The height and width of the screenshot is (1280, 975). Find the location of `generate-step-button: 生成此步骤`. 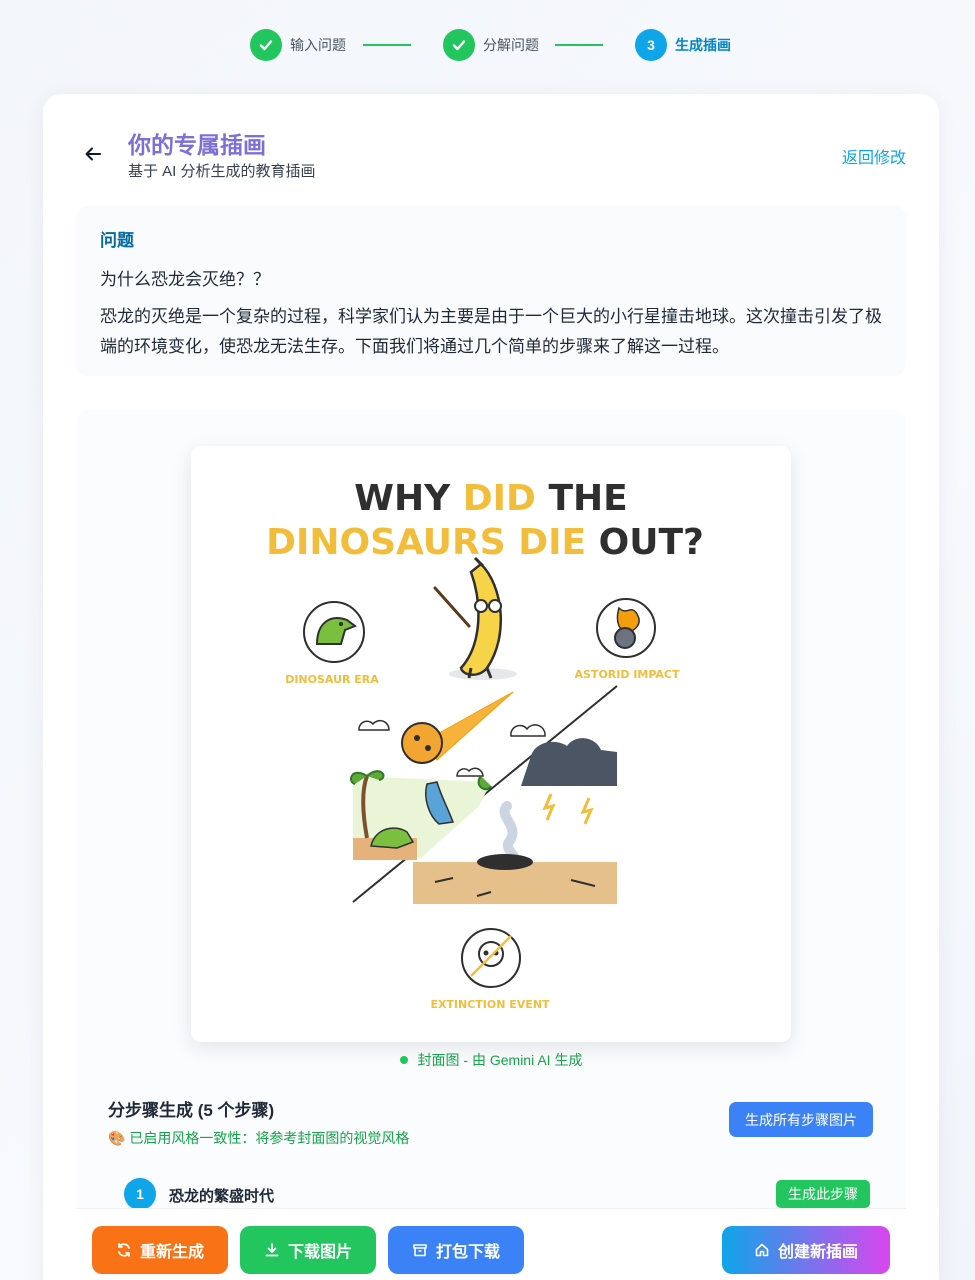

generate-step-button: 生成此步骤 is located at coordinates (823, 1194).